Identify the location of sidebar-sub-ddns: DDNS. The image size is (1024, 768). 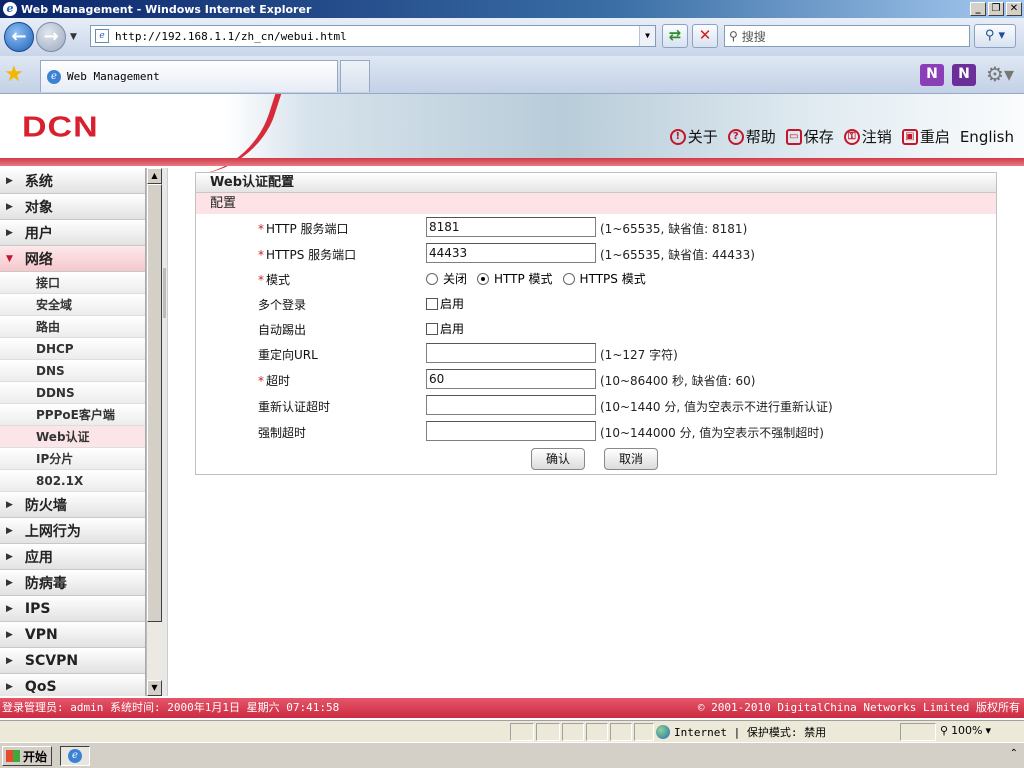
(72, 393).